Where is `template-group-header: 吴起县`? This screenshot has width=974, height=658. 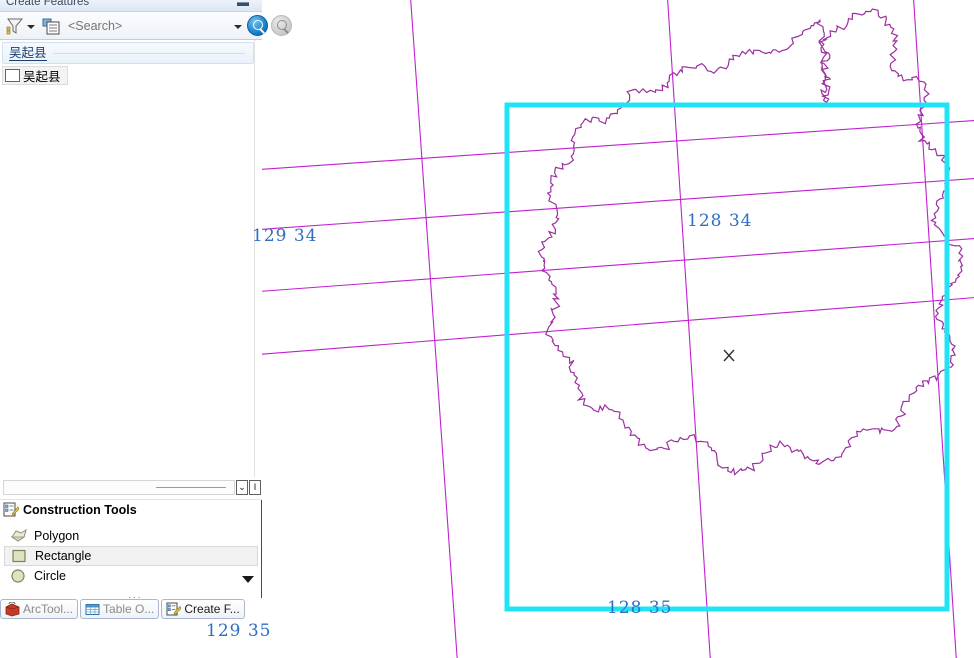 template-group-header: 吴起县 is located at coordinates (128, 53).